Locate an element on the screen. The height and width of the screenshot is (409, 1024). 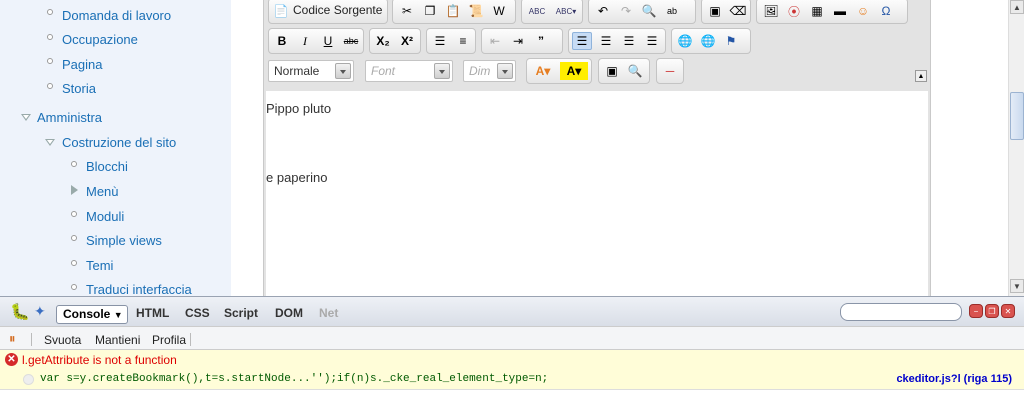
replace-icon: ab is located at coordinates (672, 11).